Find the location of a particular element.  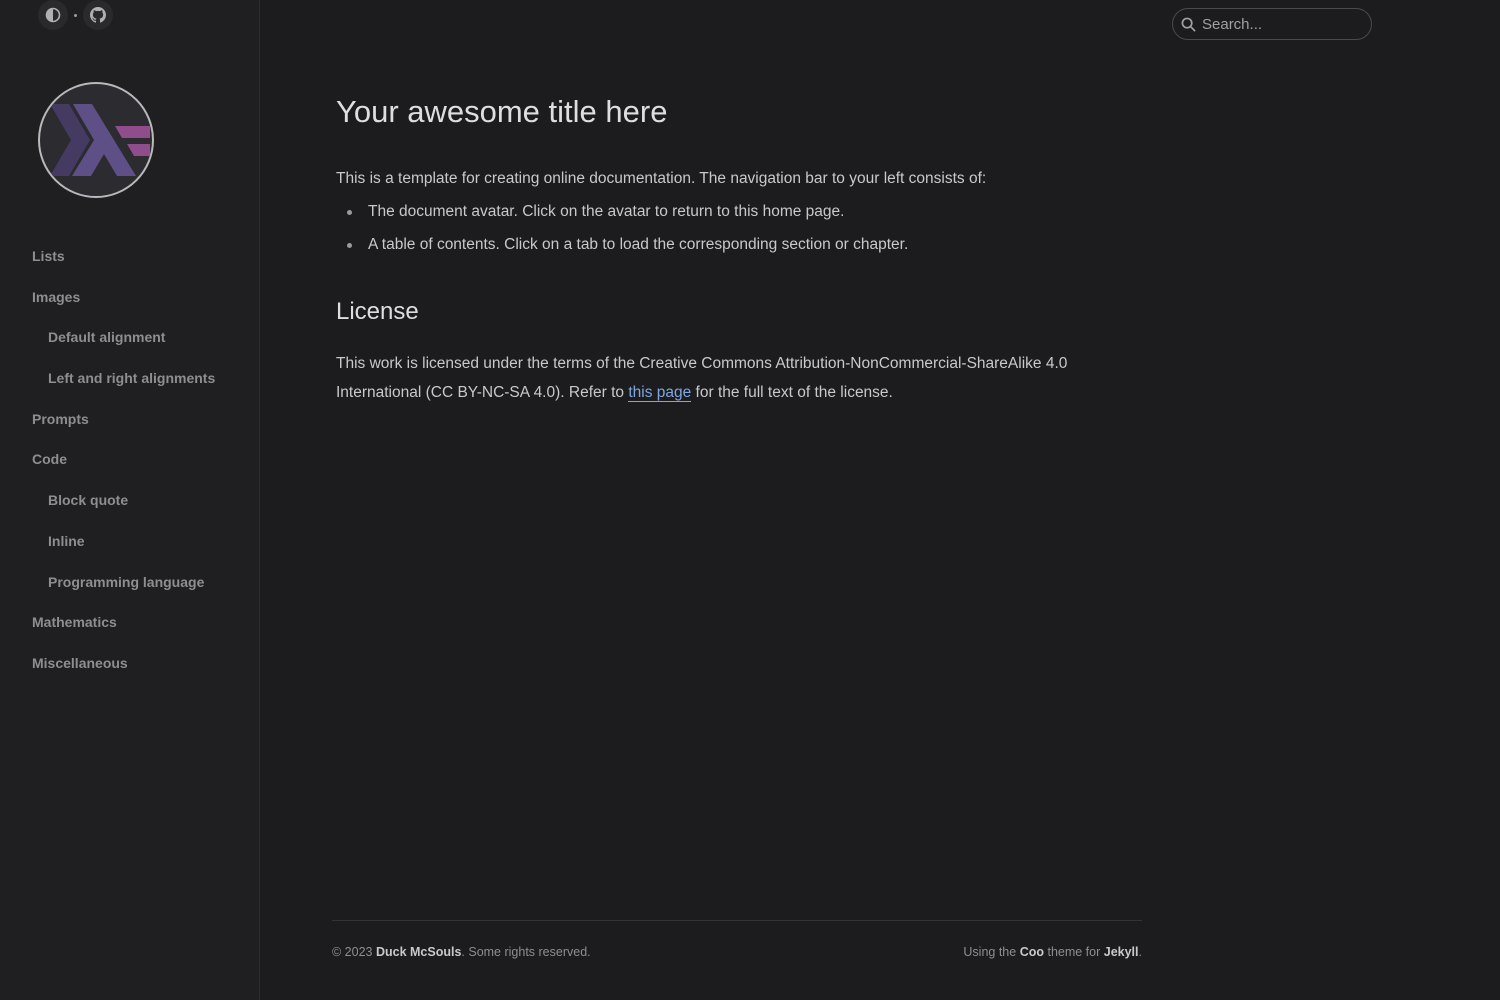

sidebar-item-inline: Inline is located at coordinates (129, 541).